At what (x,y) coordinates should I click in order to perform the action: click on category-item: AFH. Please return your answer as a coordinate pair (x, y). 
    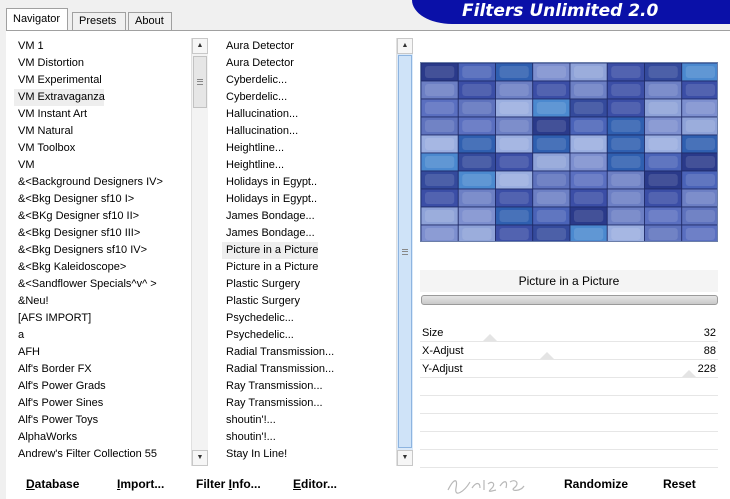
    Looking at the image, I should click on (102, 352).